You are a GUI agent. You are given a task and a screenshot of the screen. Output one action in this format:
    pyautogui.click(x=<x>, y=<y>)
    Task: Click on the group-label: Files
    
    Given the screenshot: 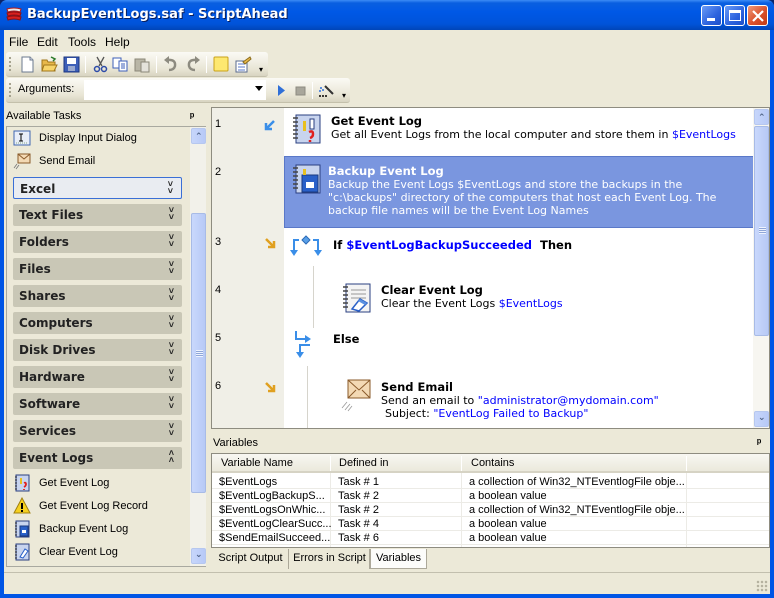 What is the action you would take?
    pyautogui.click(x=35, y=269)
    